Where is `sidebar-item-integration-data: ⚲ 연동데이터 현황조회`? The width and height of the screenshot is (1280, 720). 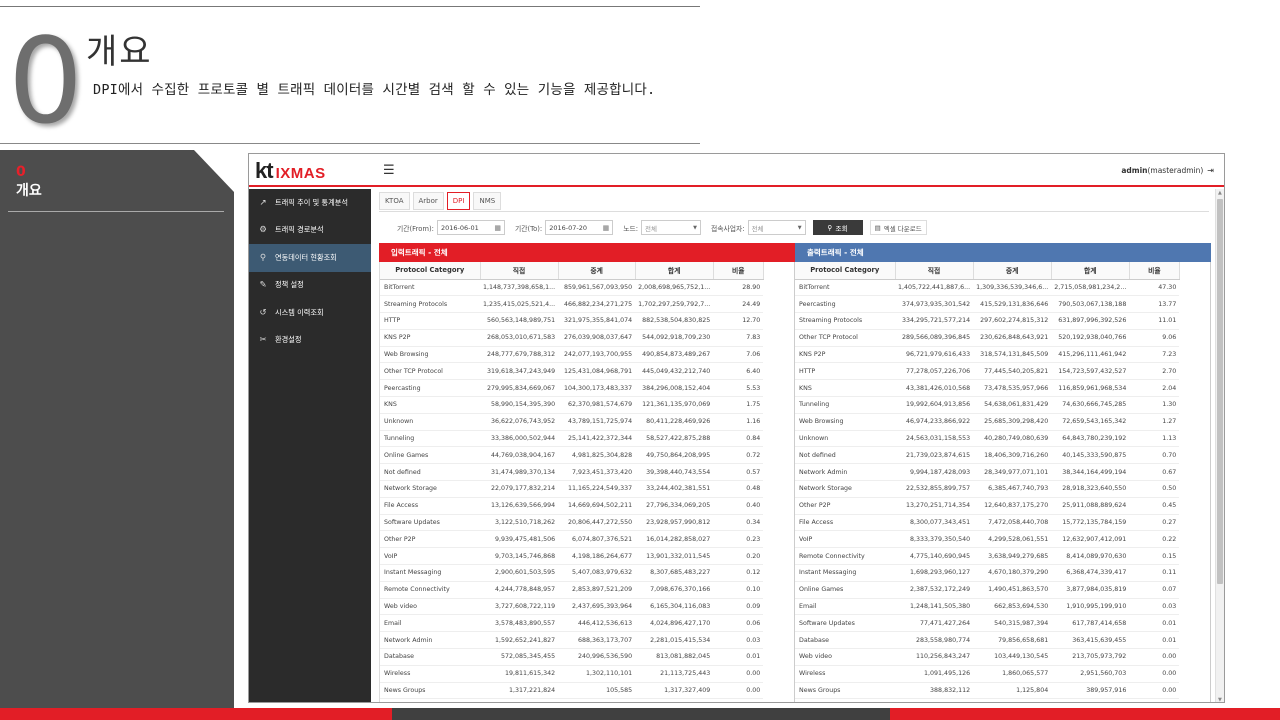
sidebar-item-integration-data: ⚲ 연동데이터 현황조회 is located at coordinates (310, 258).